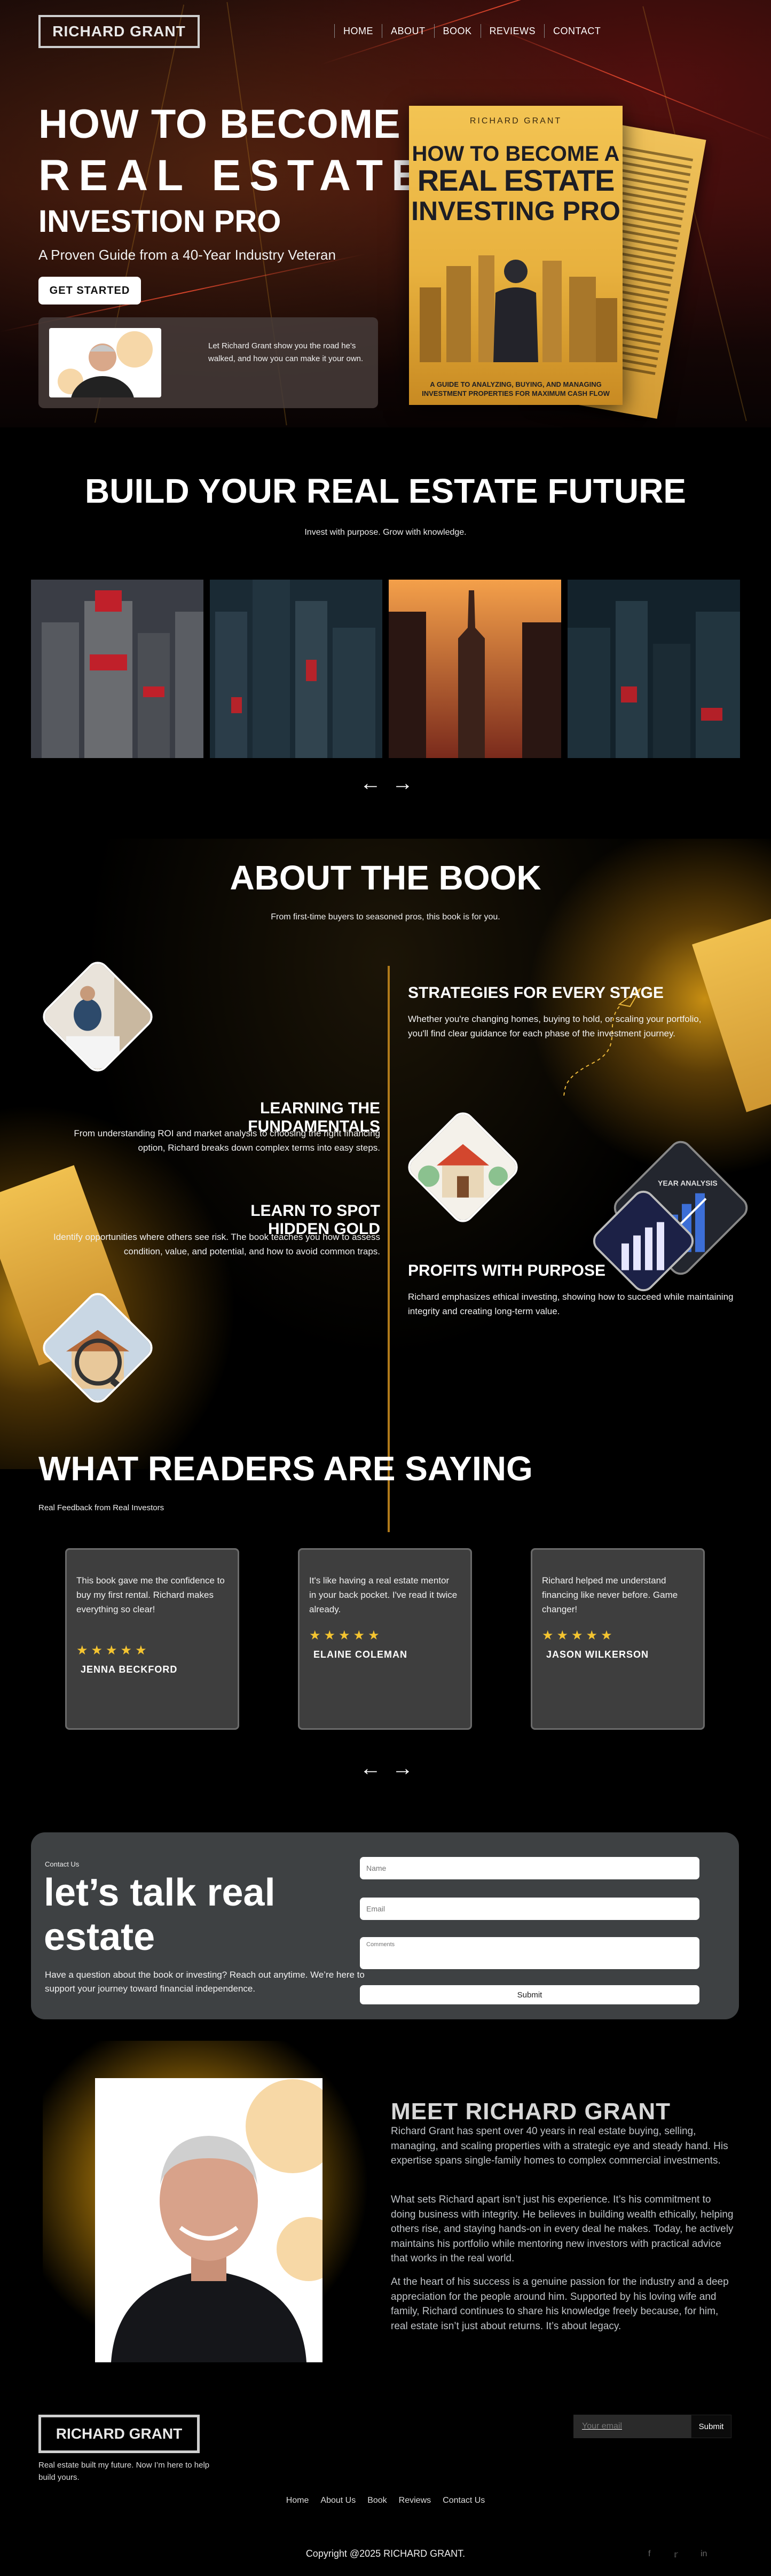 The height and width of the screenshot is (2576, 771). What do you see at coordinates (160, 1892) in the screenshot?
I see `contact-heading-line1: let’s talk real` at bounding box center [160, 1892].